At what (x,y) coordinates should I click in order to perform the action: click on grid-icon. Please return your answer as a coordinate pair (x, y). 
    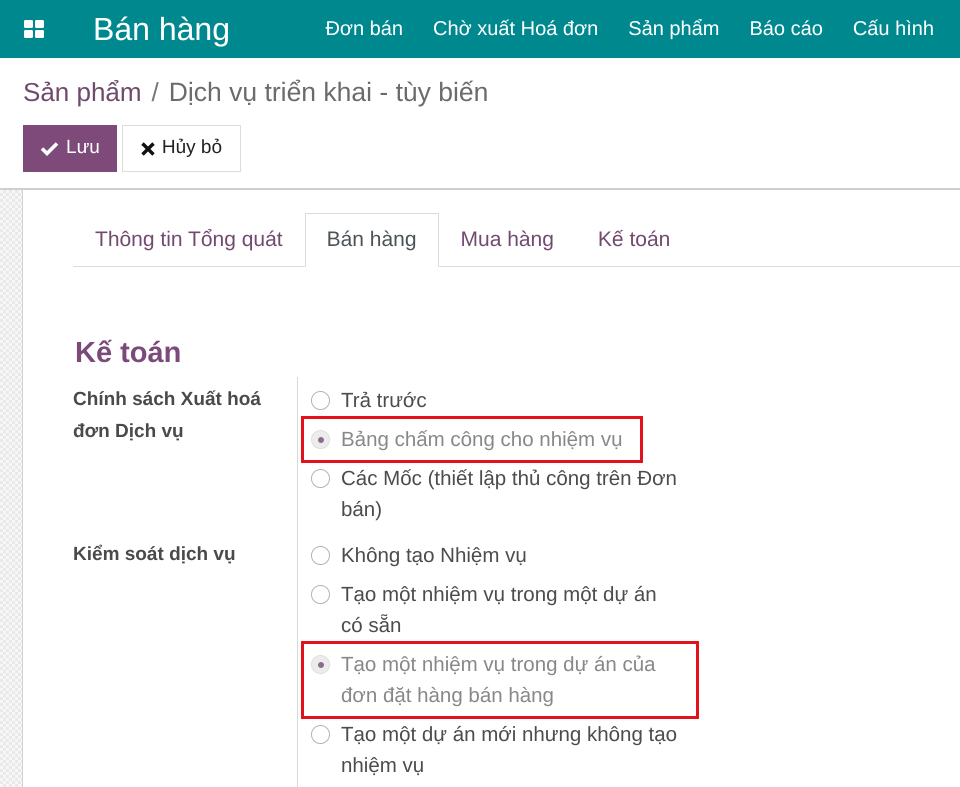
    Looking at the image, I should click on (34, 29).